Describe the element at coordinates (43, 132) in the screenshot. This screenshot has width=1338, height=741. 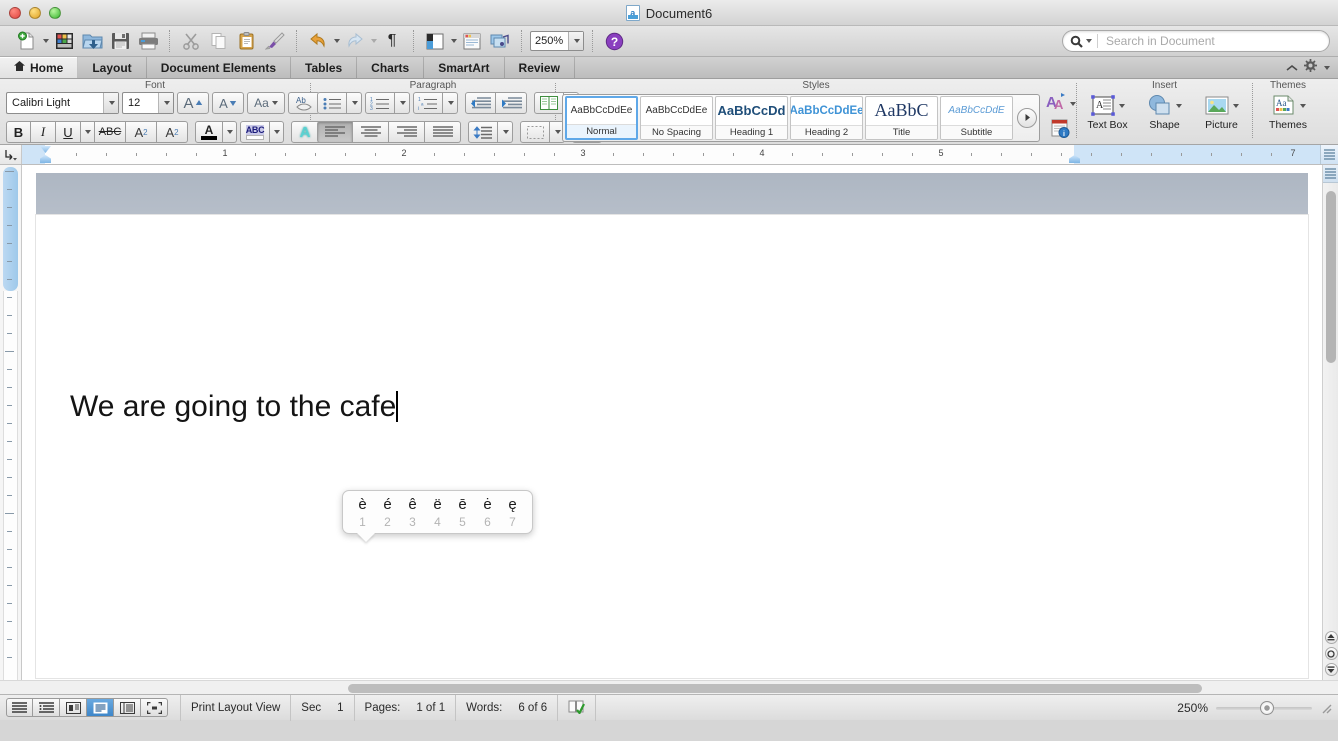
I see `italic-icon: I` at that location.